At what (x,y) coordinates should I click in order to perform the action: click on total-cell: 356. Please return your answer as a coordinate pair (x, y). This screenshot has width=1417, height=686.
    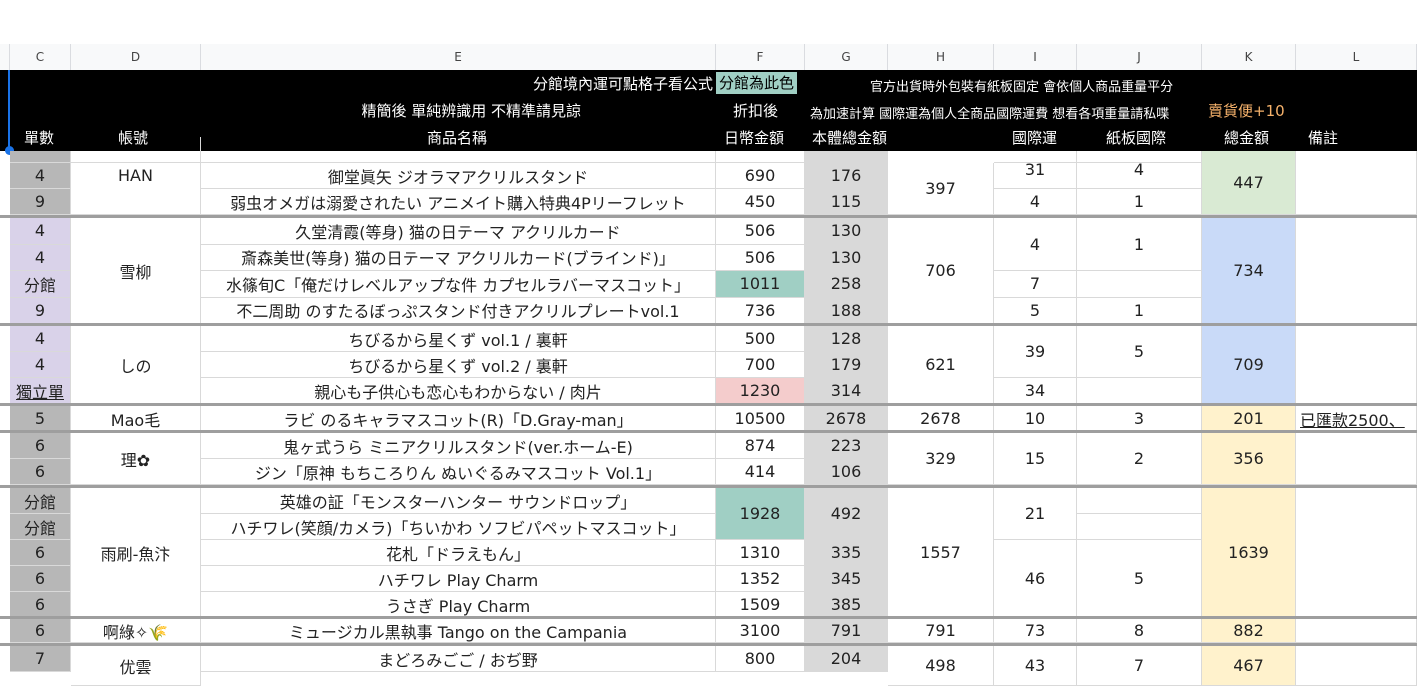
    Looking at the image, I should click on (1249, 459).